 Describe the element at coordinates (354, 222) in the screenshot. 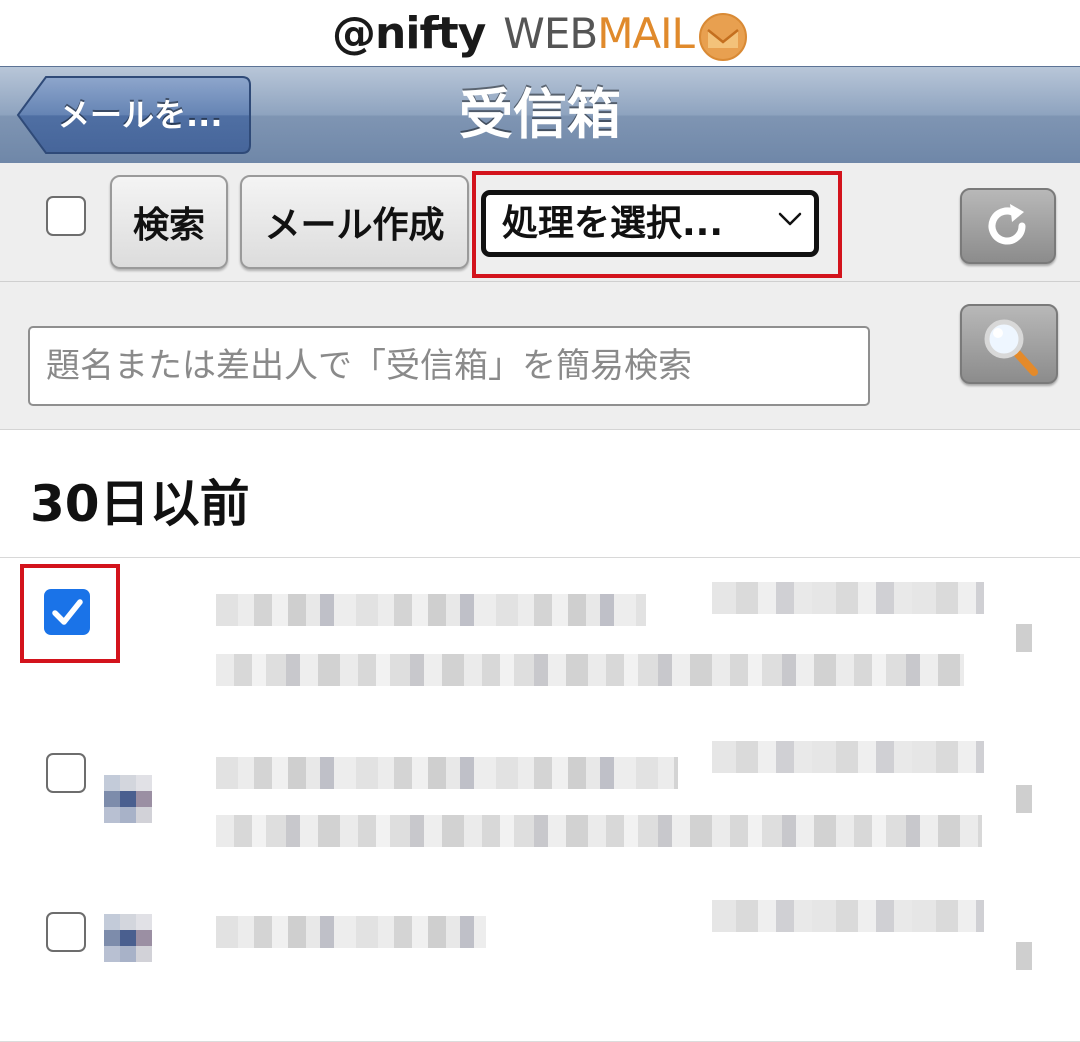

I see `compose-button: メール作成` at that location.